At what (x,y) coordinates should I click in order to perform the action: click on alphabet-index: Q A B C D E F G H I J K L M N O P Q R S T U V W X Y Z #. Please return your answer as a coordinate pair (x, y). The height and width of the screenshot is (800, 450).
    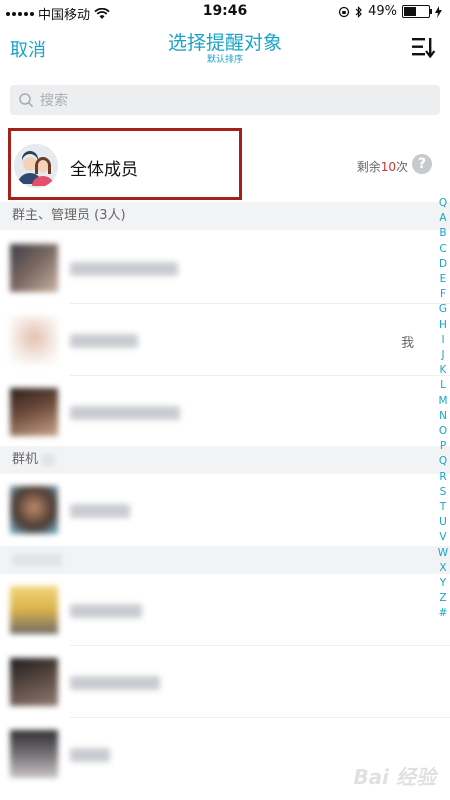
    Looking at the image, I should click on (443, 409).